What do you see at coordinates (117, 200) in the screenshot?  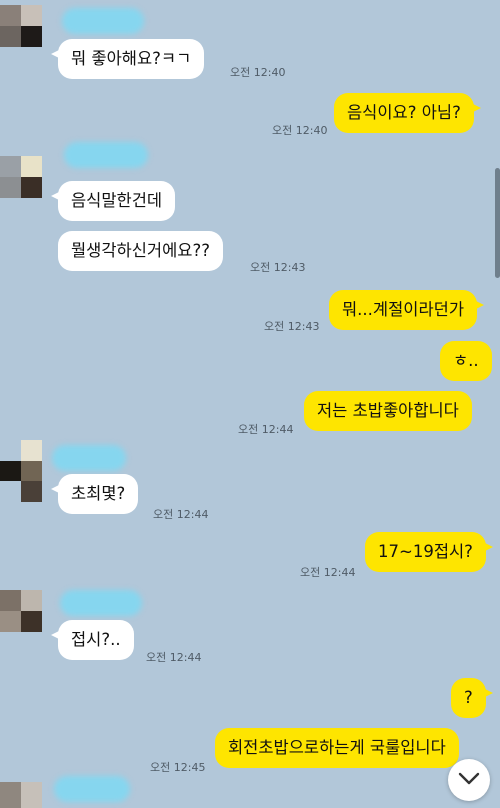 I see `message-text: 음식말한건데` at bounding box center [117, 200].